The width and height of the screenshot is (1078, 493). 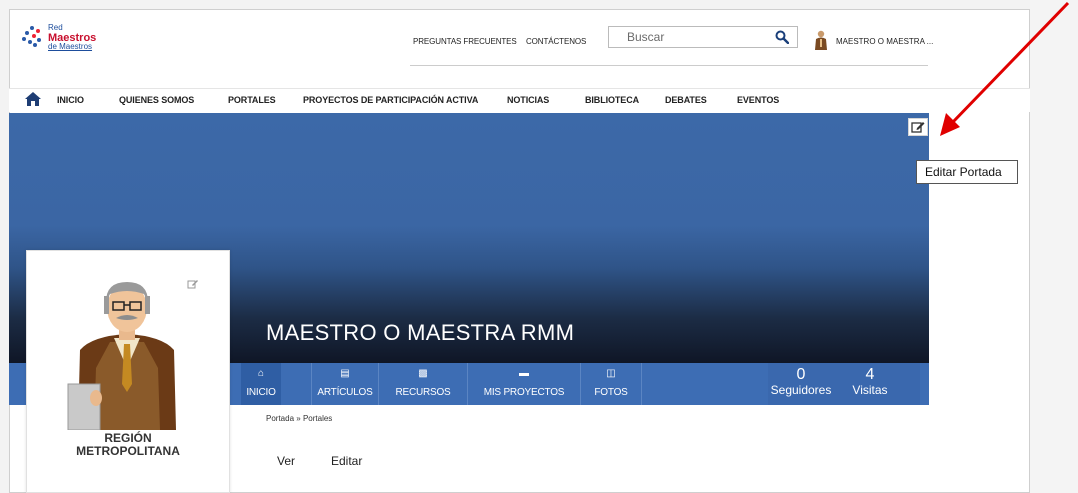 I want to click on nav-item-proyectos: PROYECTOS DE PARTICIPACIÓN ACTIVA, so click(x=390, y=100).